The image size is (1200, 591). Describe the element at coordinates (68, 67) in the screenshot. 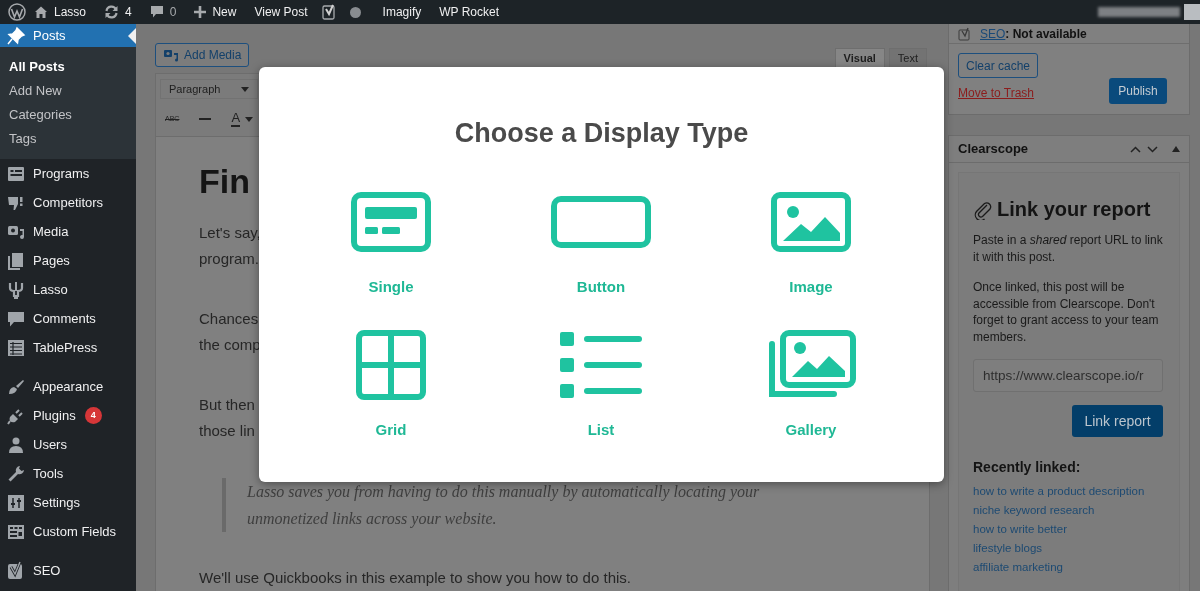

I see `submenu-item: All Posts` at that location.